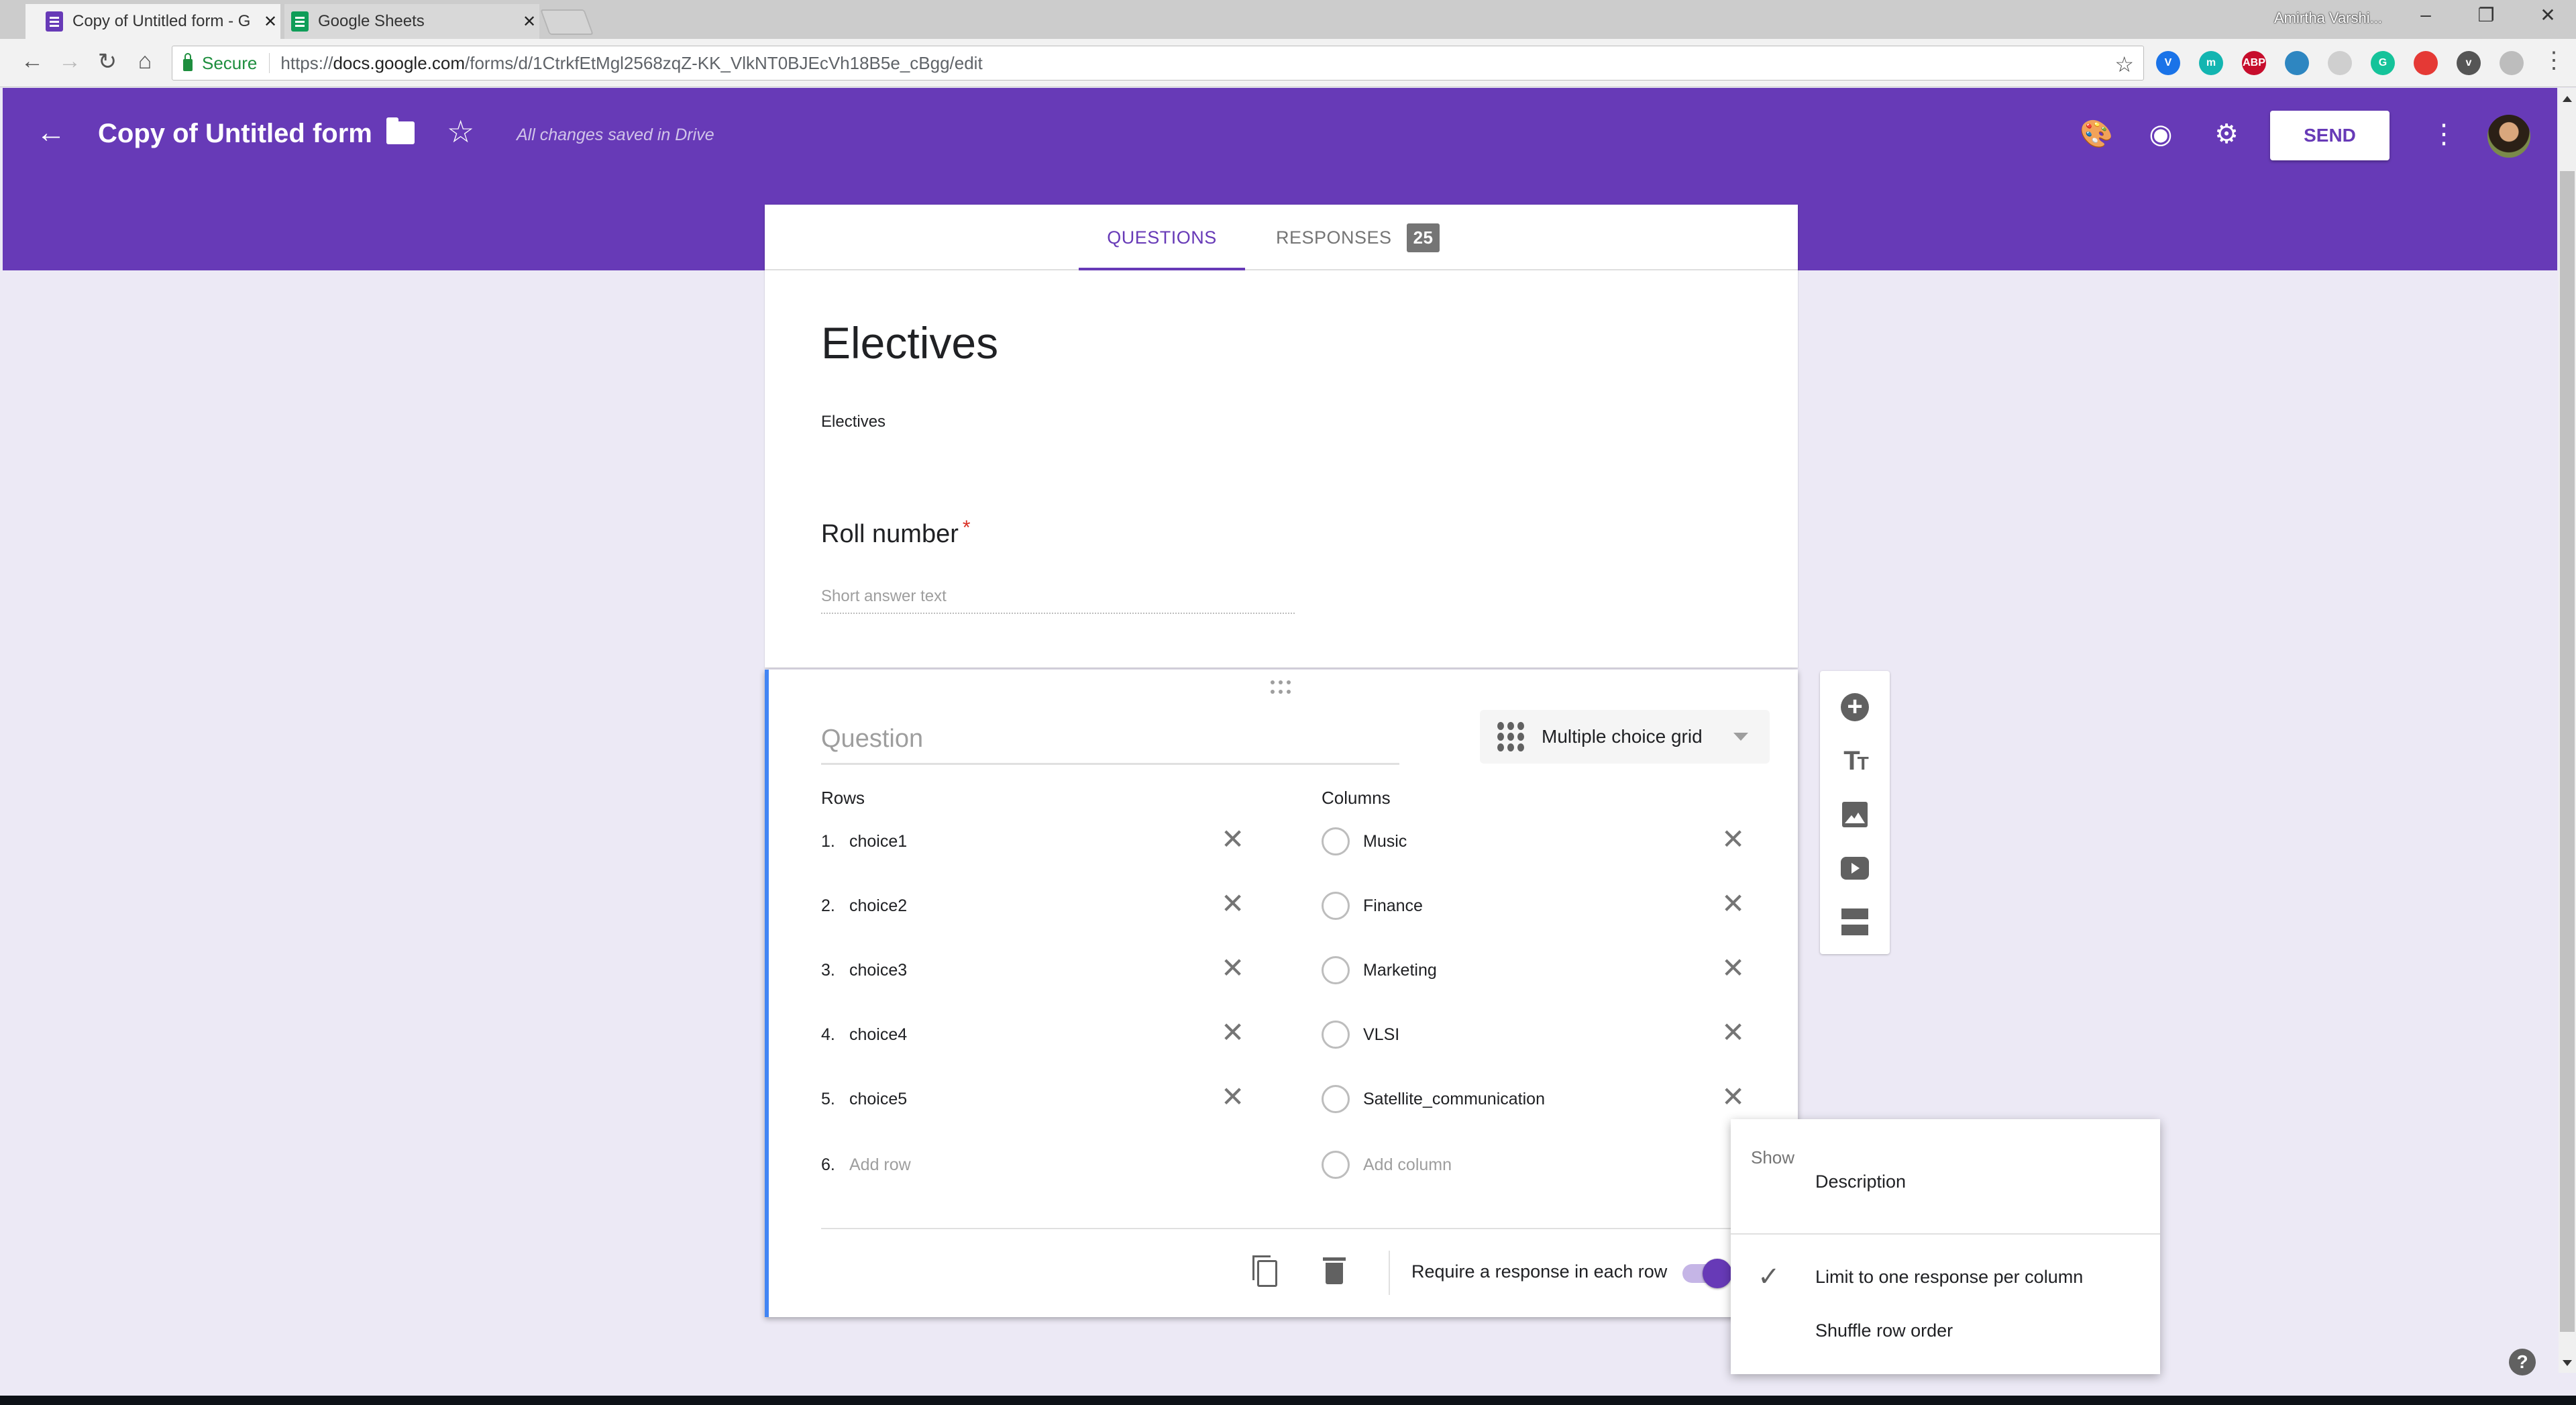 The width and height of the screenshot is (2576, 1405). Describe the element at coordinates (230, 62) in the screenshot. I see `secure-label: Secure` at that location.